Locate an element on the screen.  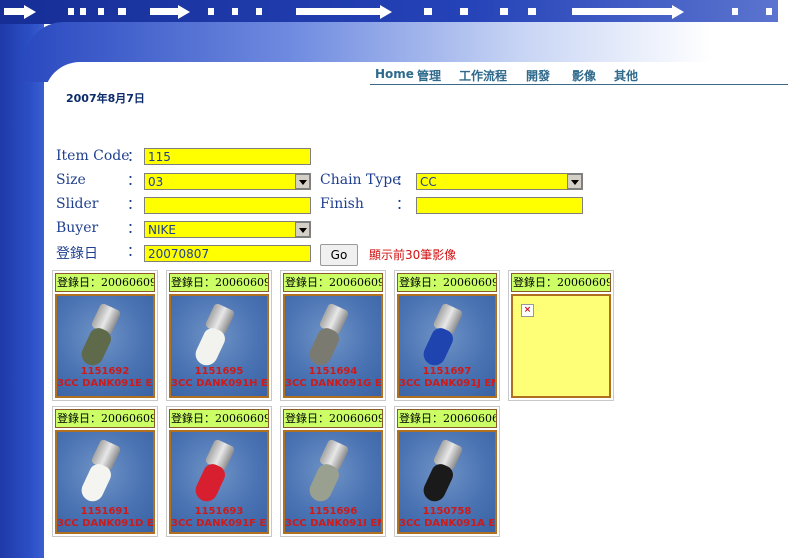
zipper-image: 1151696 3CC DANK091I EM is located at coordinates (333, 482).